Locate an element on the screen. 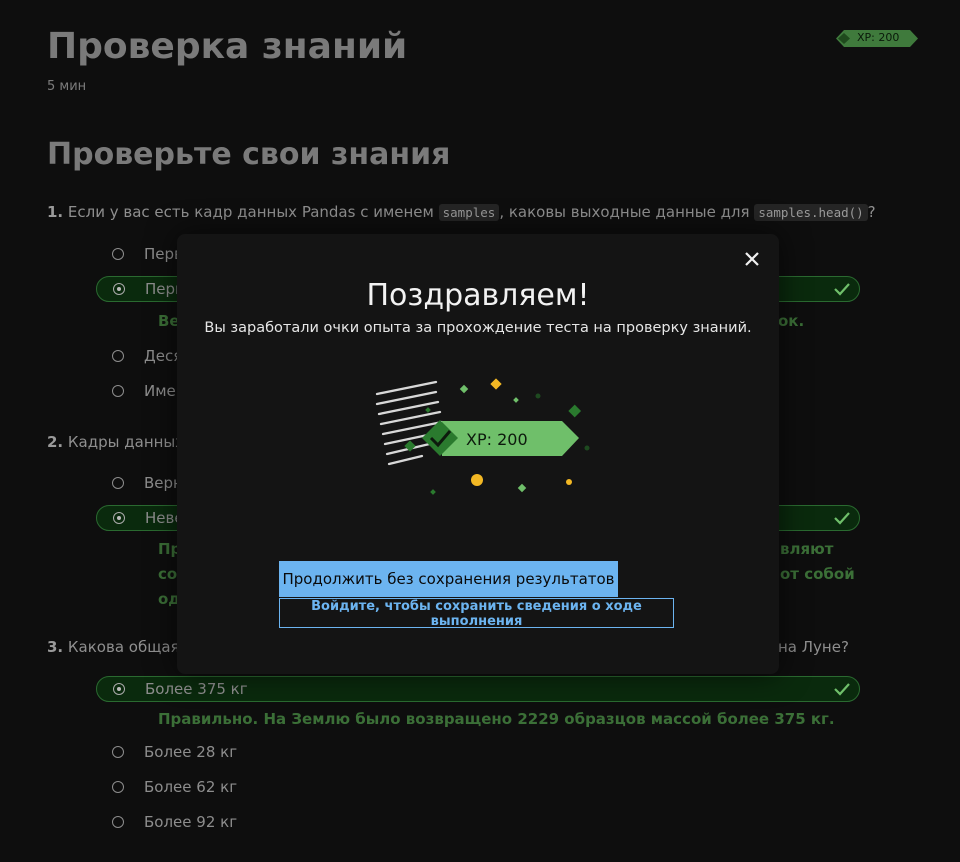 The width and height of the screenshot is (960, 862). xp-badge-label: XP: 200 is located at coordinates (878, 37).